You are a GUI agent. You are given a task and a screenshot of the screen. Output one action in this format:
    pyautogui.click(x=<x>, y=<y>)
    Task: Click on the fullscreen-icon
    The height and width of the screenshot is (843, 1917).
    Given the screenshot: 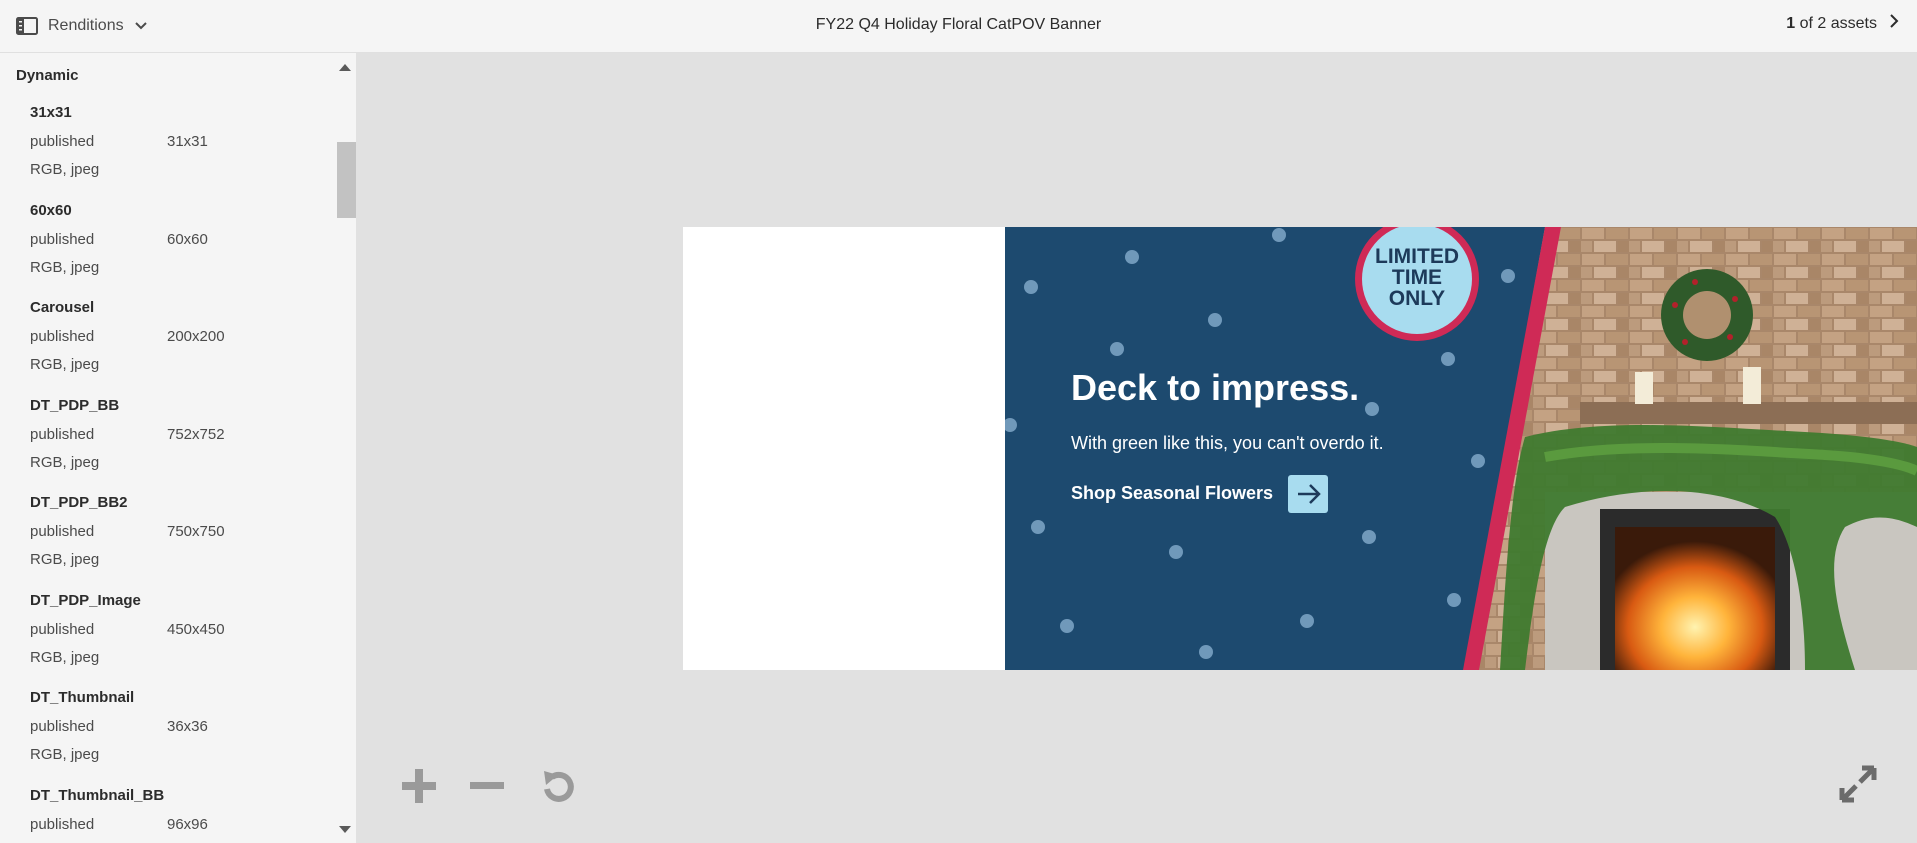 What is the action you would take?
    pyautogui.click(x=1858, y=787)
    